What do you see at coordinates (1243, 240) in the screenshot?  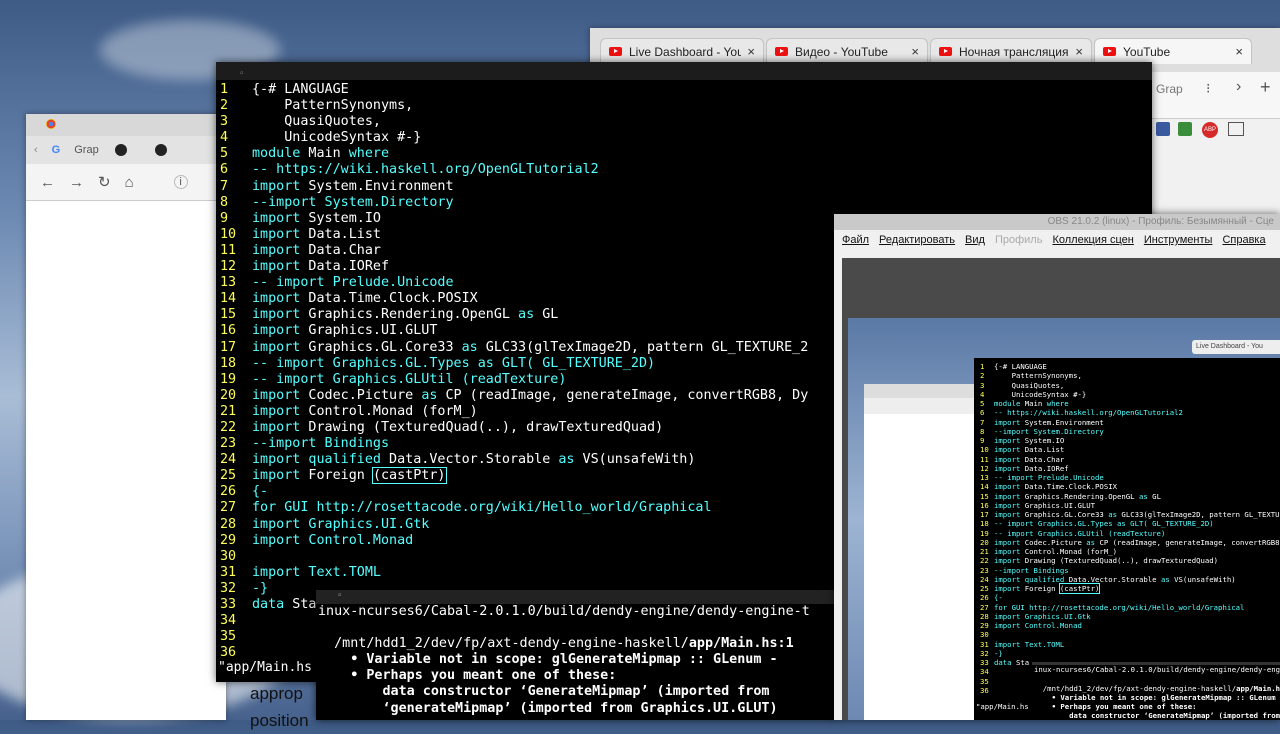 I see `menu-item: Справка` at bounding box center [1243, 240].